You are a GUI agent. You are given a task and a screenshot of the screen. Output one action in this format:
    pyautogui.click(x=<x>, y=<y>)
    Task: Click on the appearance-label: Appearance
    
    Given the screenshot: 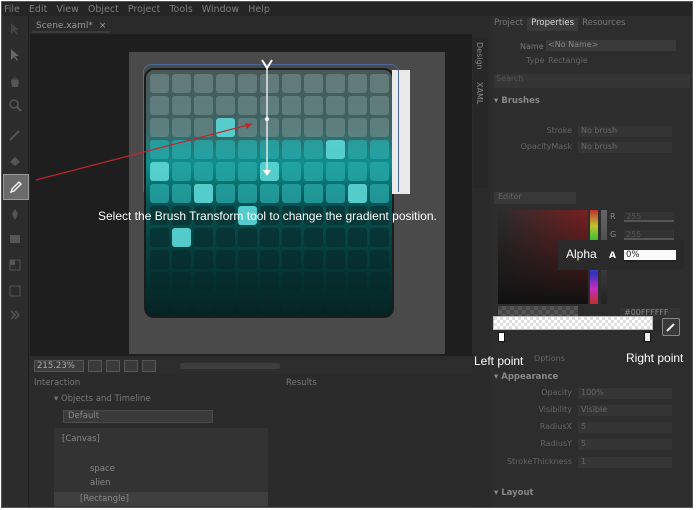 What is the action you would take?
    pyautogui.click(x=530, y=377)
    